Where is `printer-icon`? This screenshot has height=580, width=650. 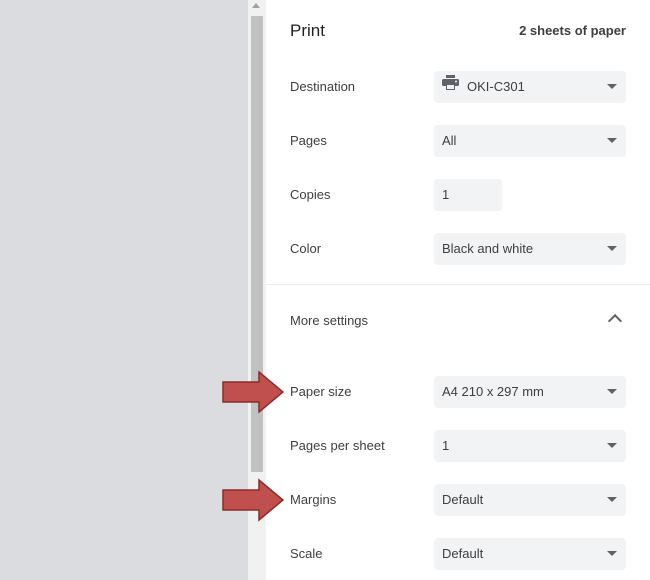
printer-icon is located at coordinates (450, 86).